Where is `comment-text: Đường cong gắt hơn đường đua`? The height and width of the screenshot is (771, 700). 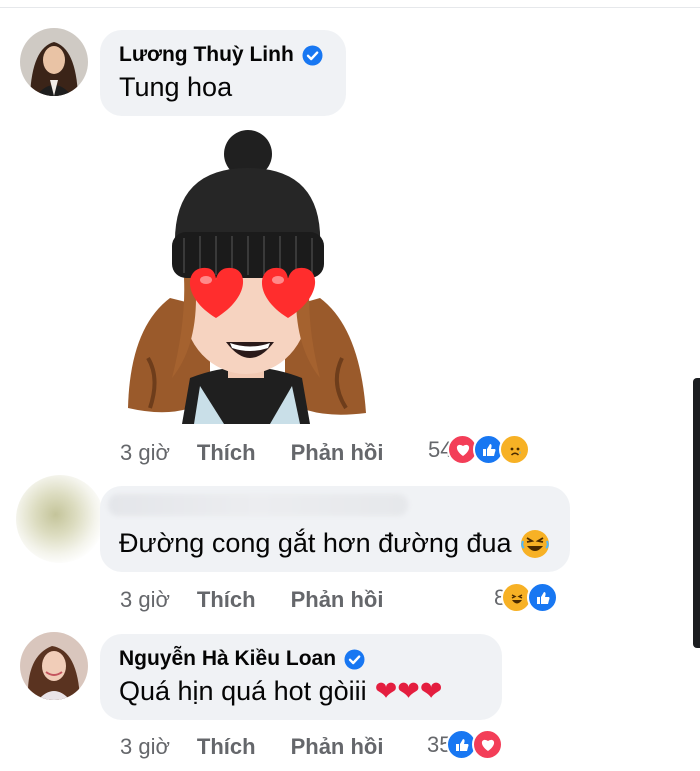
comment-text: Đường cong gắt hơn đường đua is located at coordinates (334, 543).